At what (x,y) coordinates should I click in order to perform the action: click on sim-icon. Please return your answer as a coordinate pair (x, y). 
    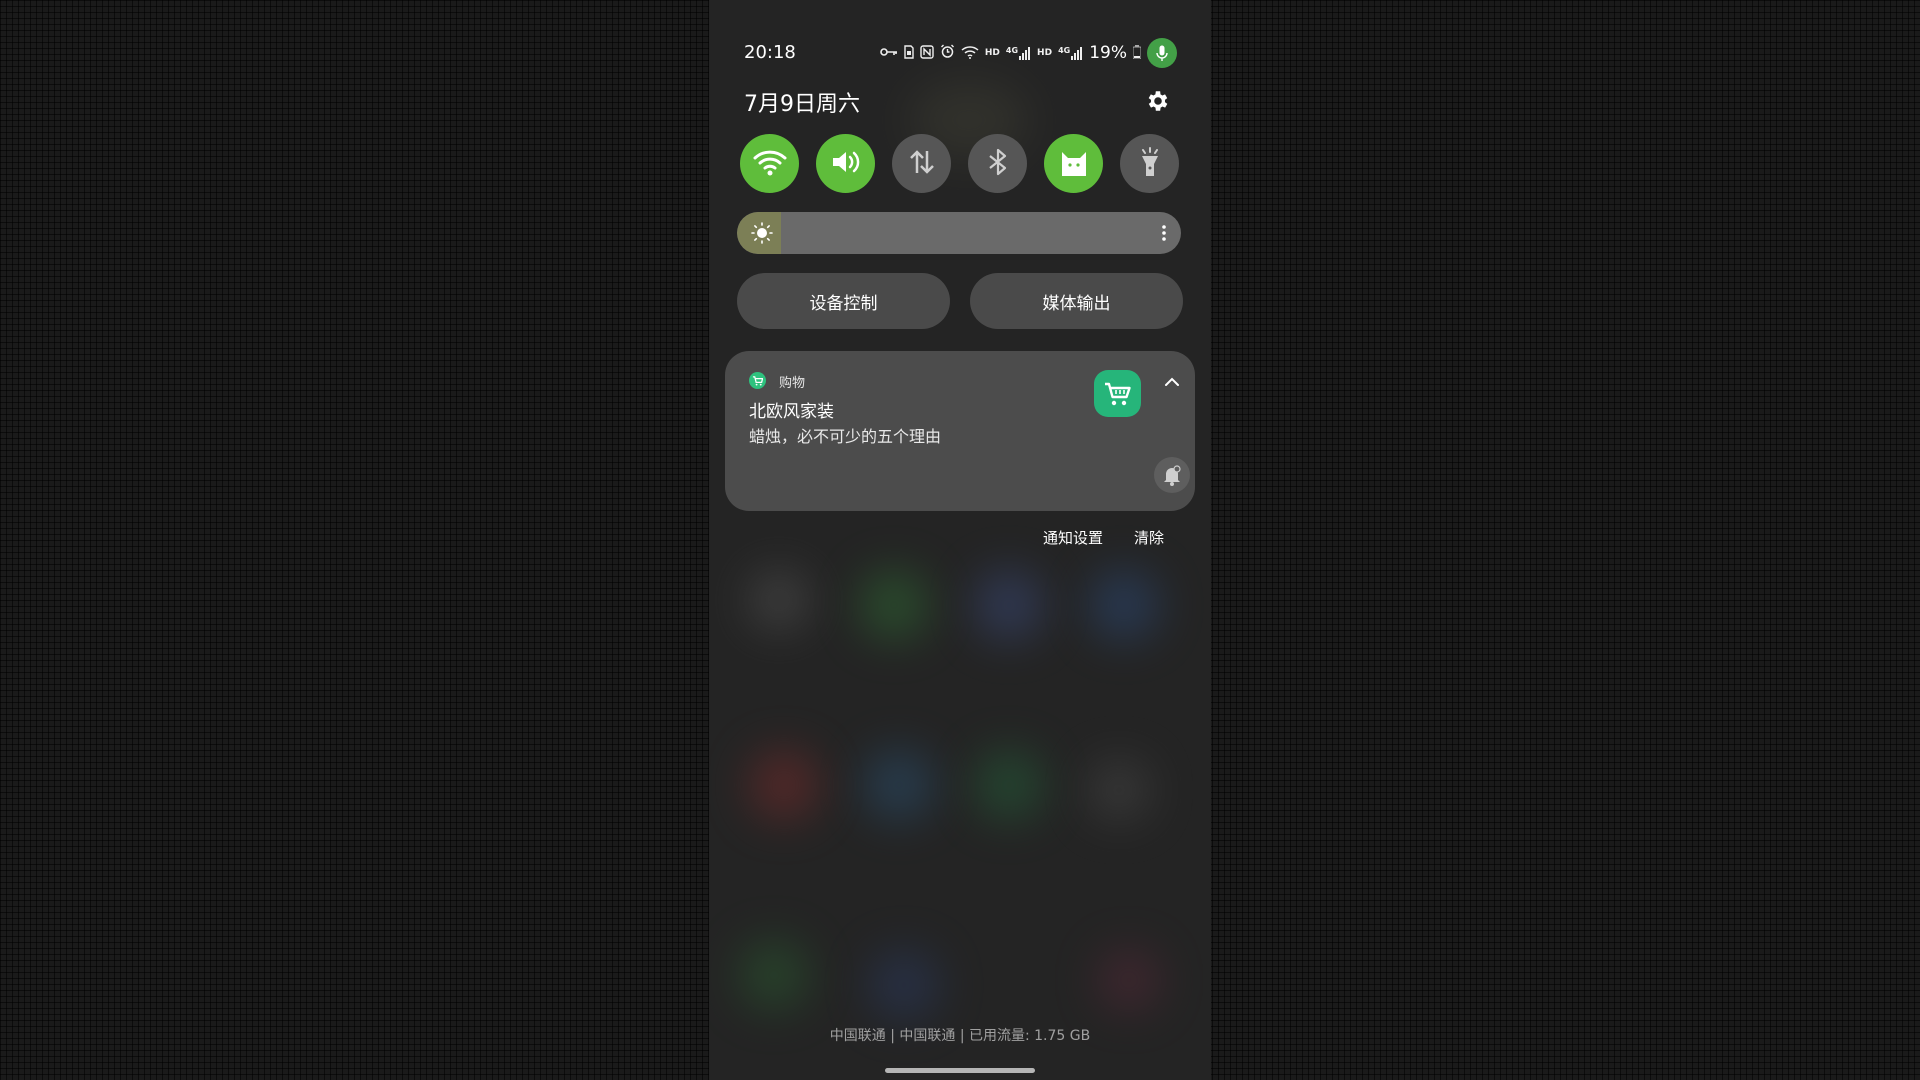
    Looking at the image, I should click on (909, 53).